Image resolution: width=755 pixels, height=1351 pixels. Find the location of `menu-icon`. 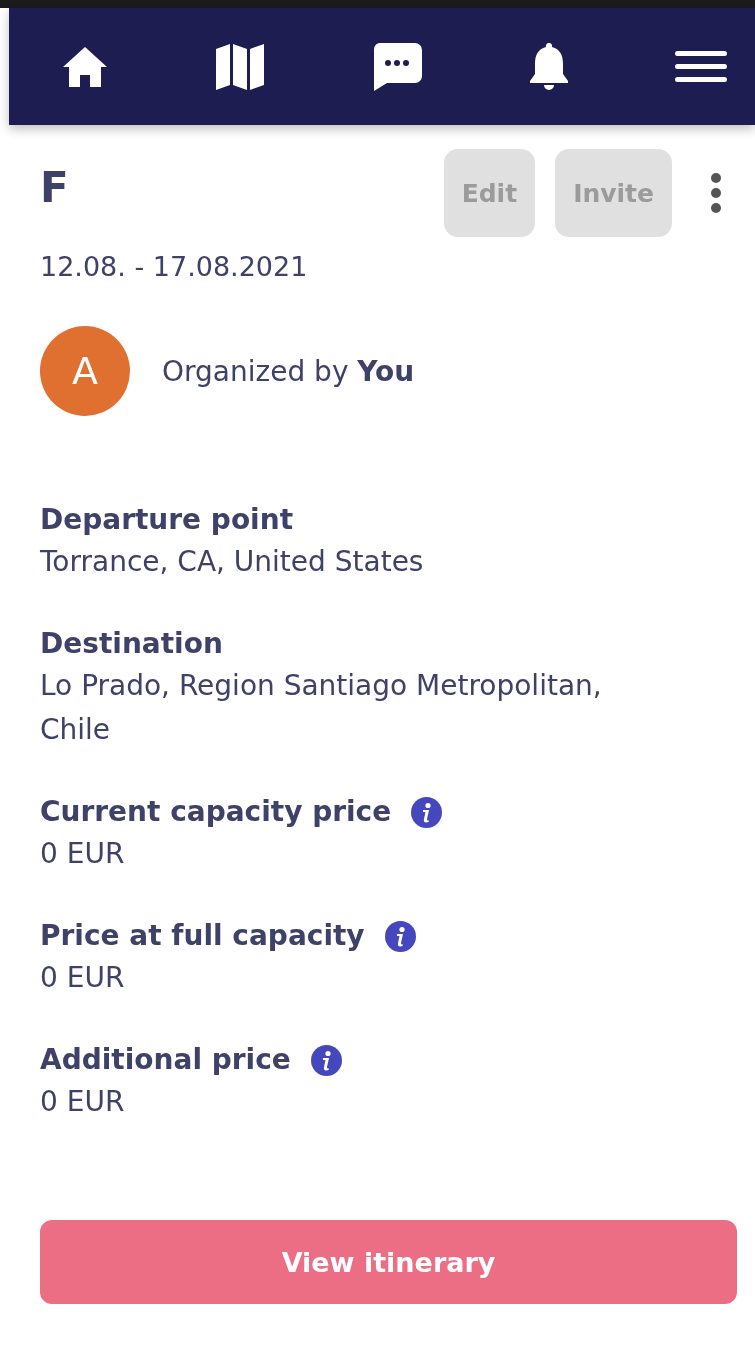

menu-icon is located at coordinates (701, 66).